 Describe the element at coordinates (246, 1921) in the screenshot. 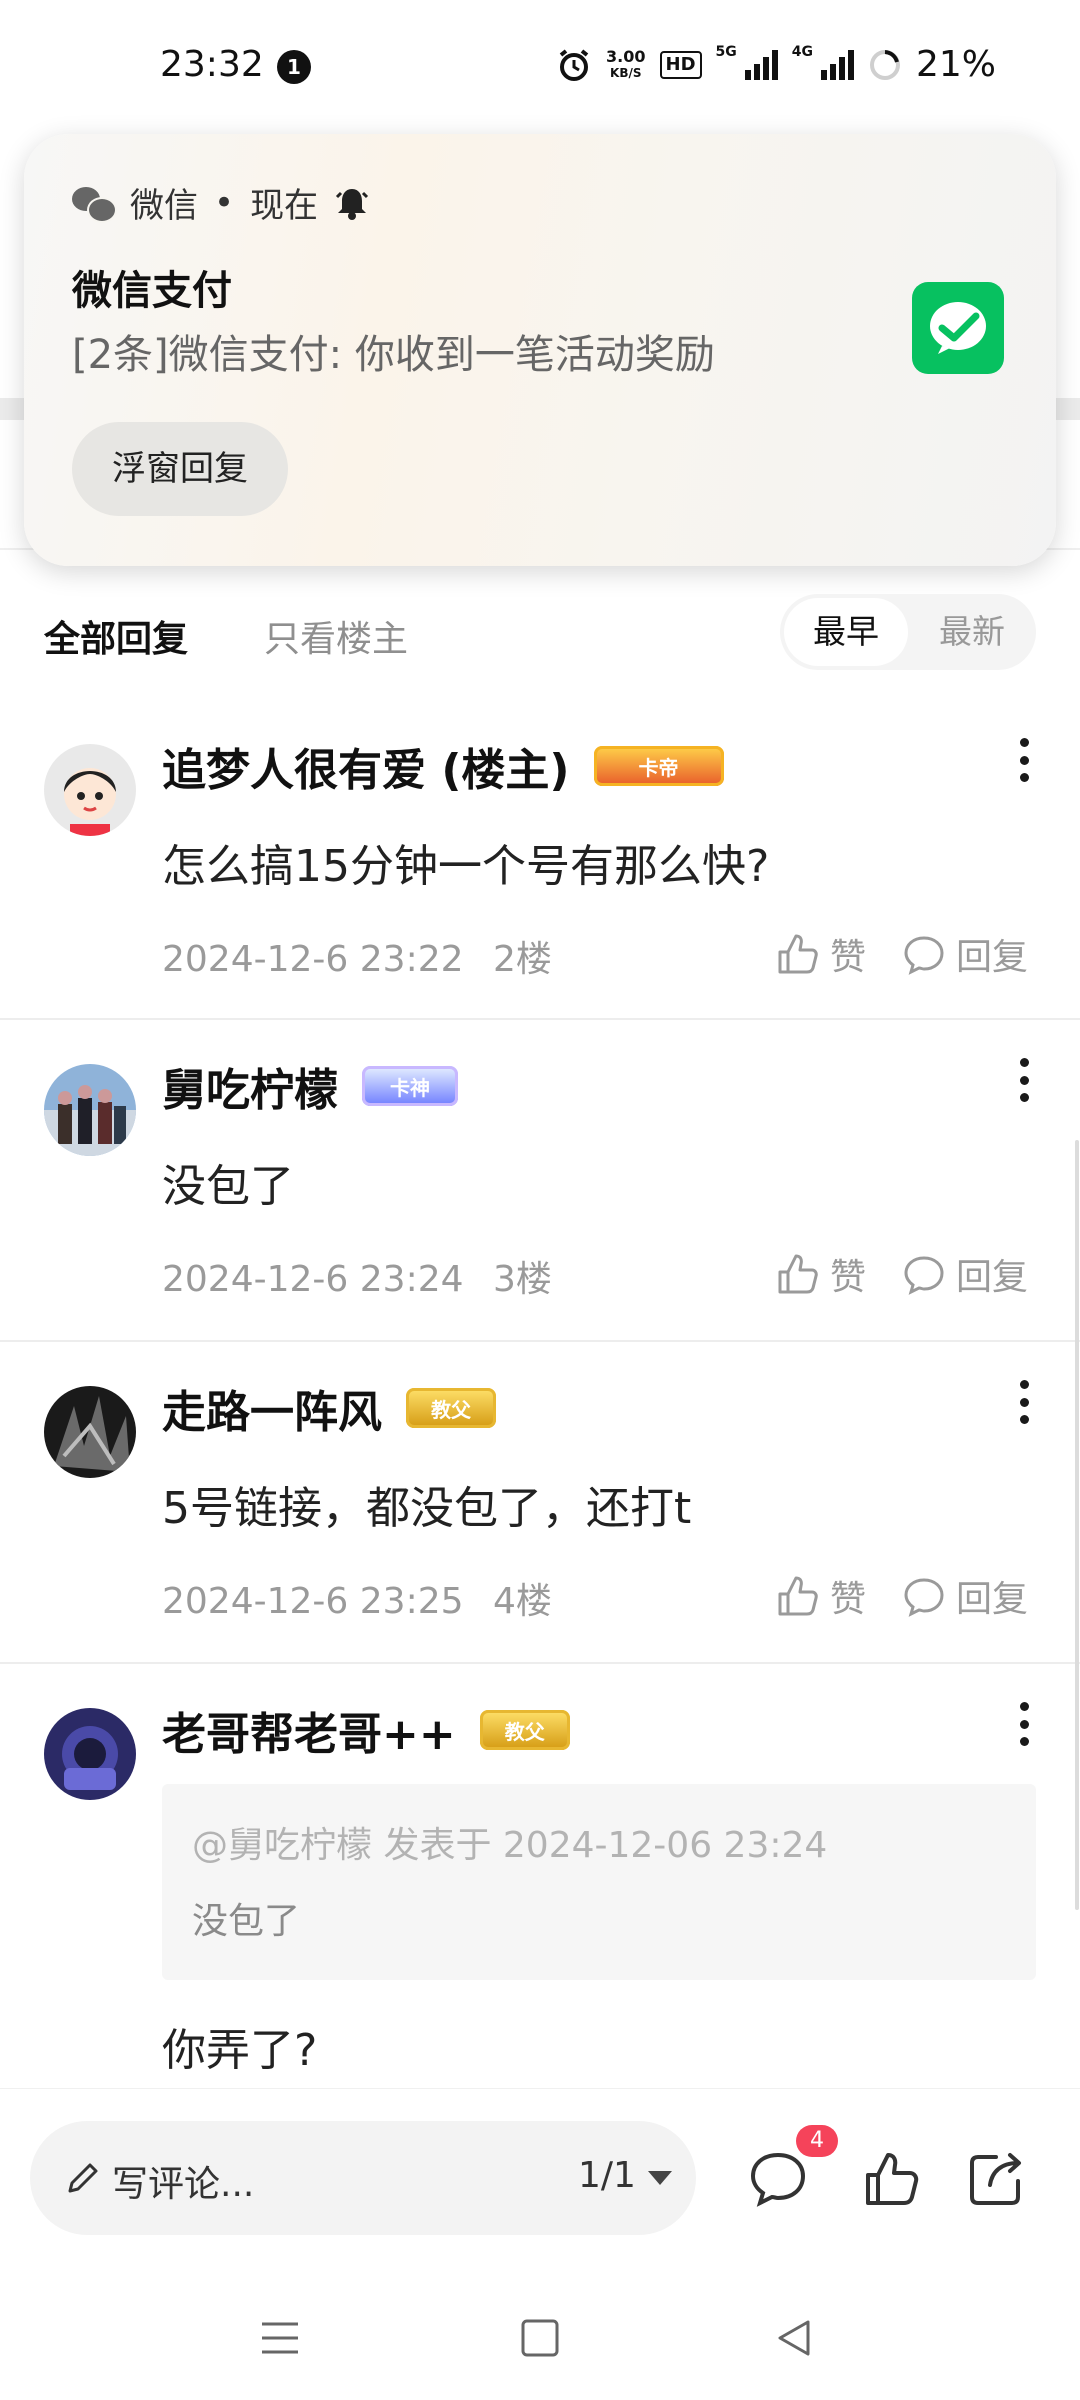

I see `quote-text: 没包了` at that location.